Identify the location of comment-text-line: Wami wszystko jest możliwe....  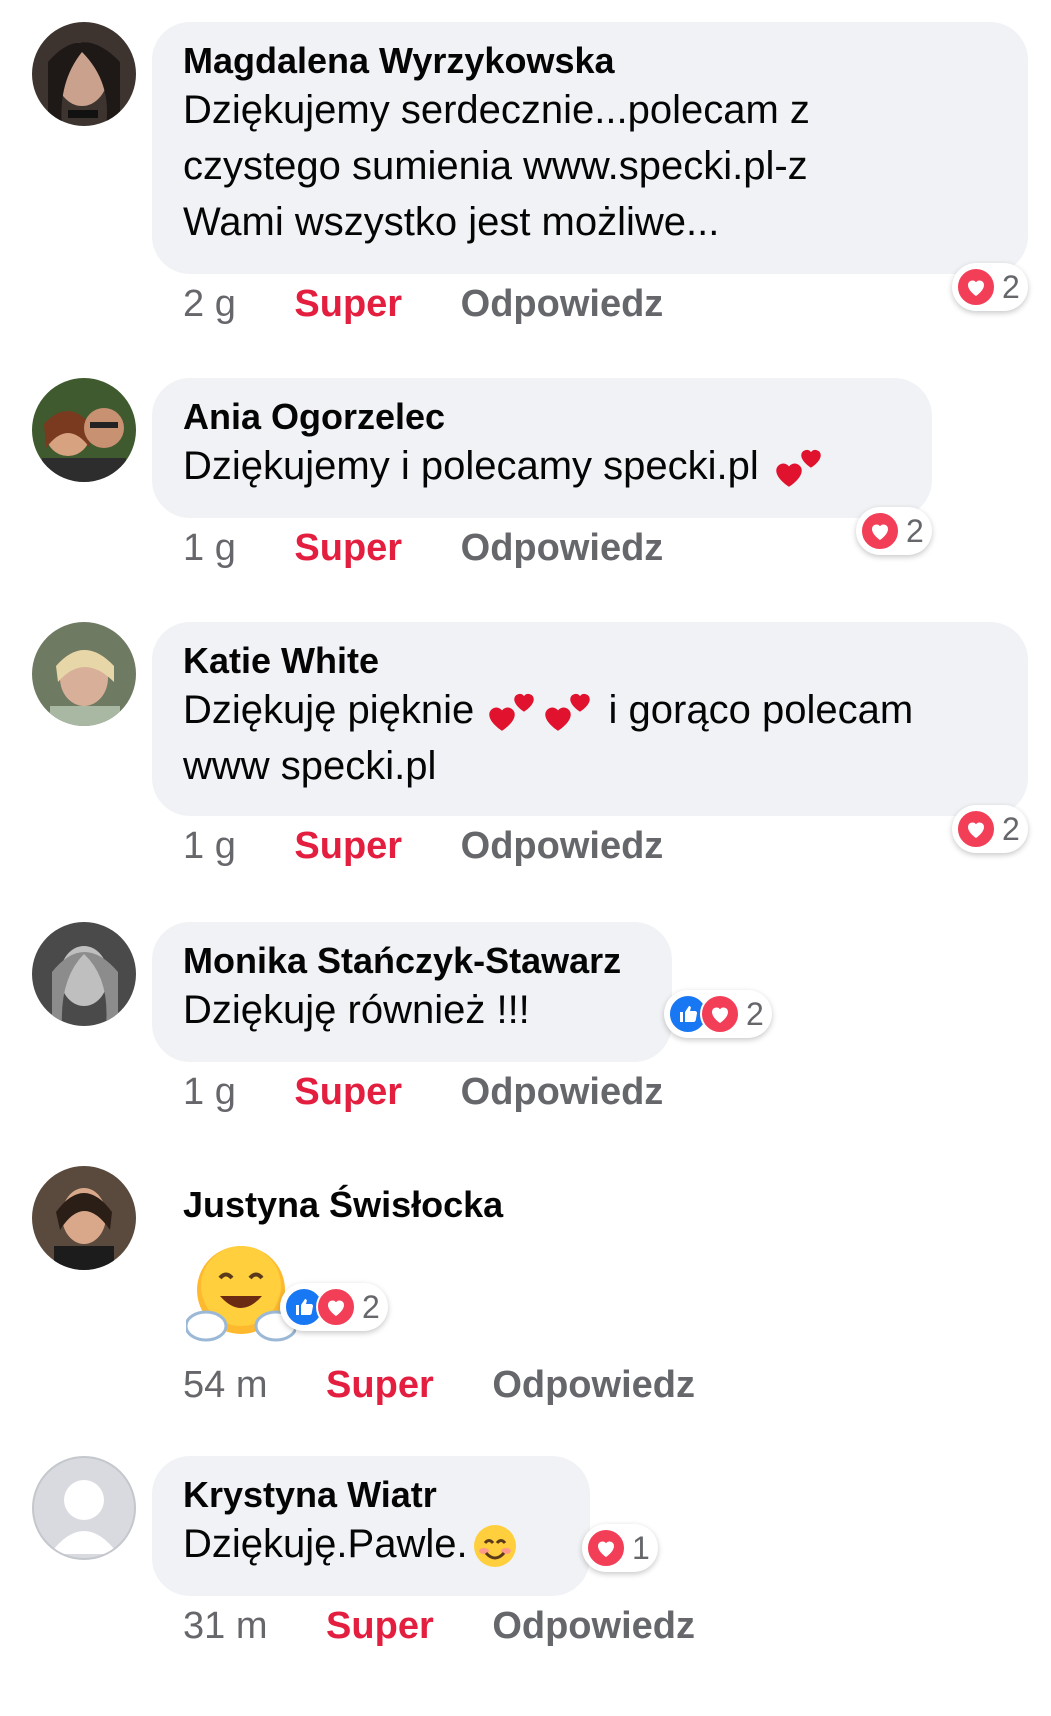
(451, 222).